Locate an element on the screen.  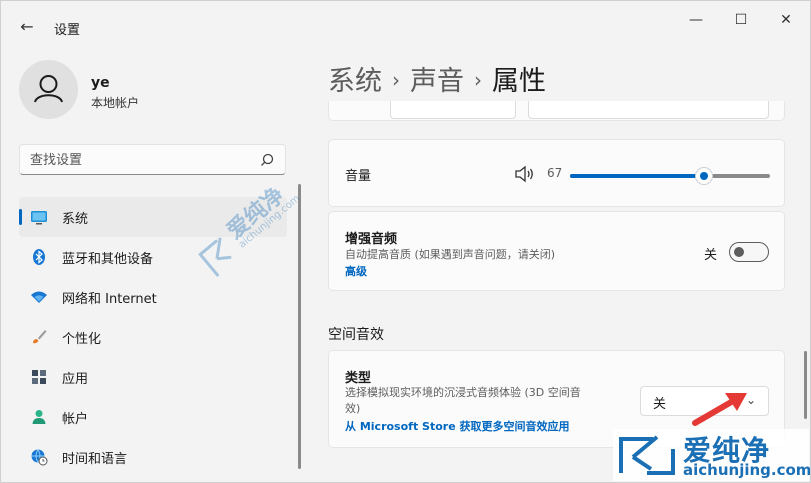
advanced-link: 高级 is located at coordinates (356, 271).